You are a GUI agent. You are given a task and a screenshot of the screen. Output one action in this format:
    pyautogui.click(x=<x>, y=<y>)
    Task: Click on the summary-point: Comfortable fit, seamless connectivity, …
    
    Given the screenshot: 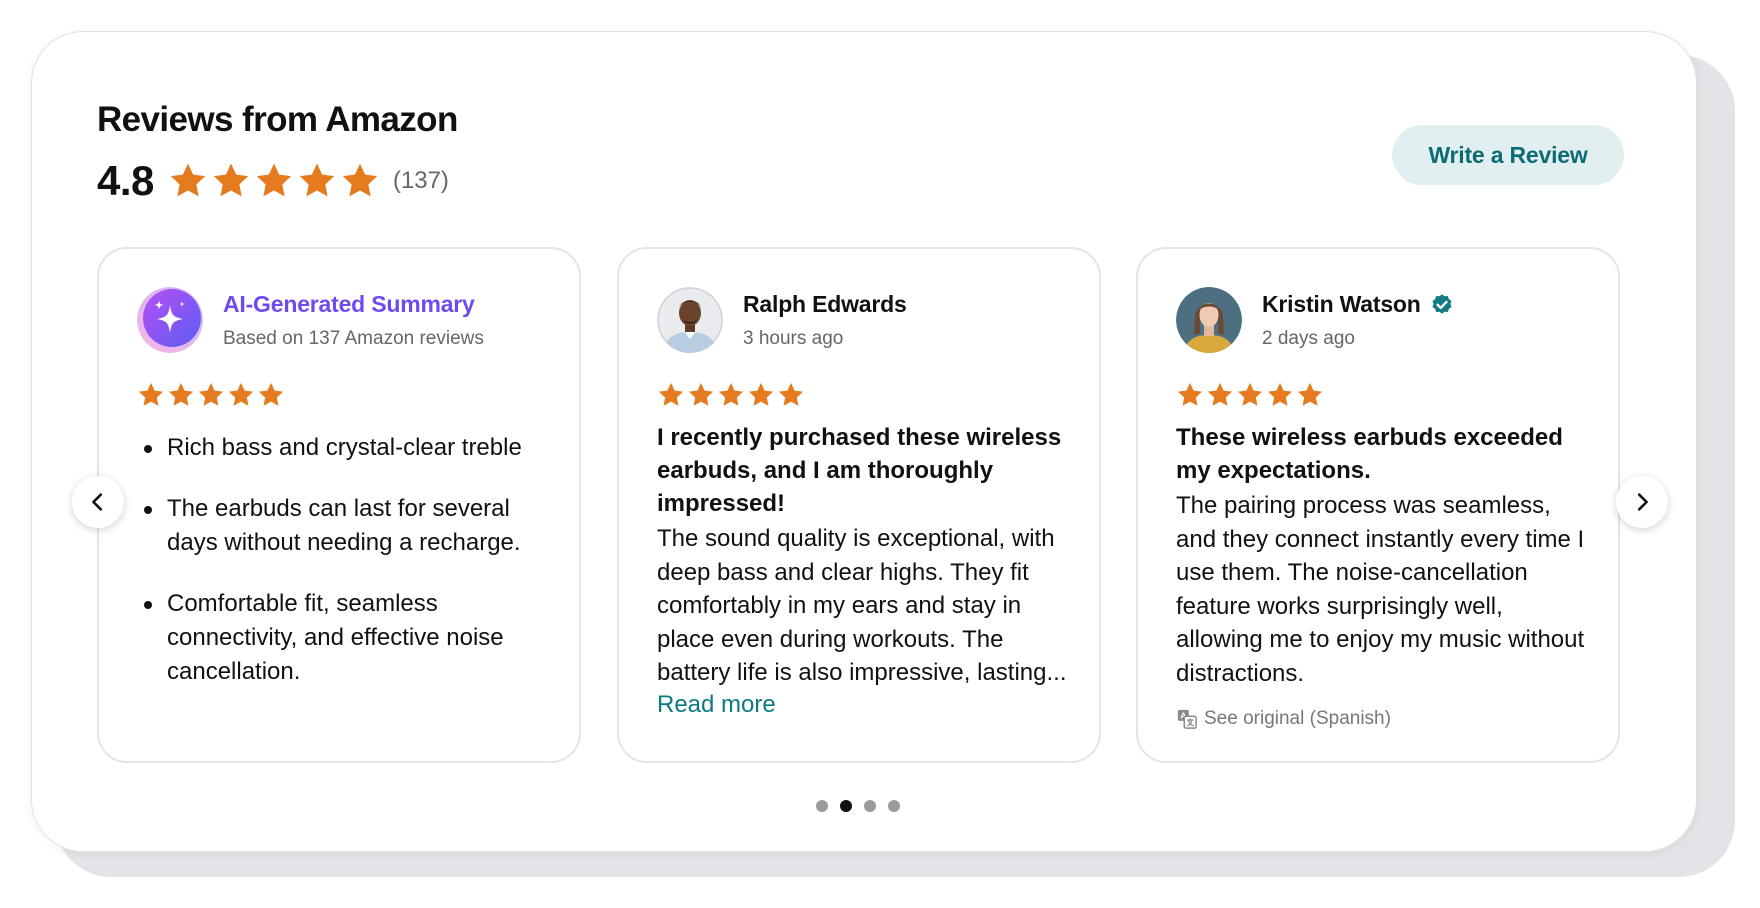 What is the action you would take?
    pyautogui.click(x=342, y=638)
    